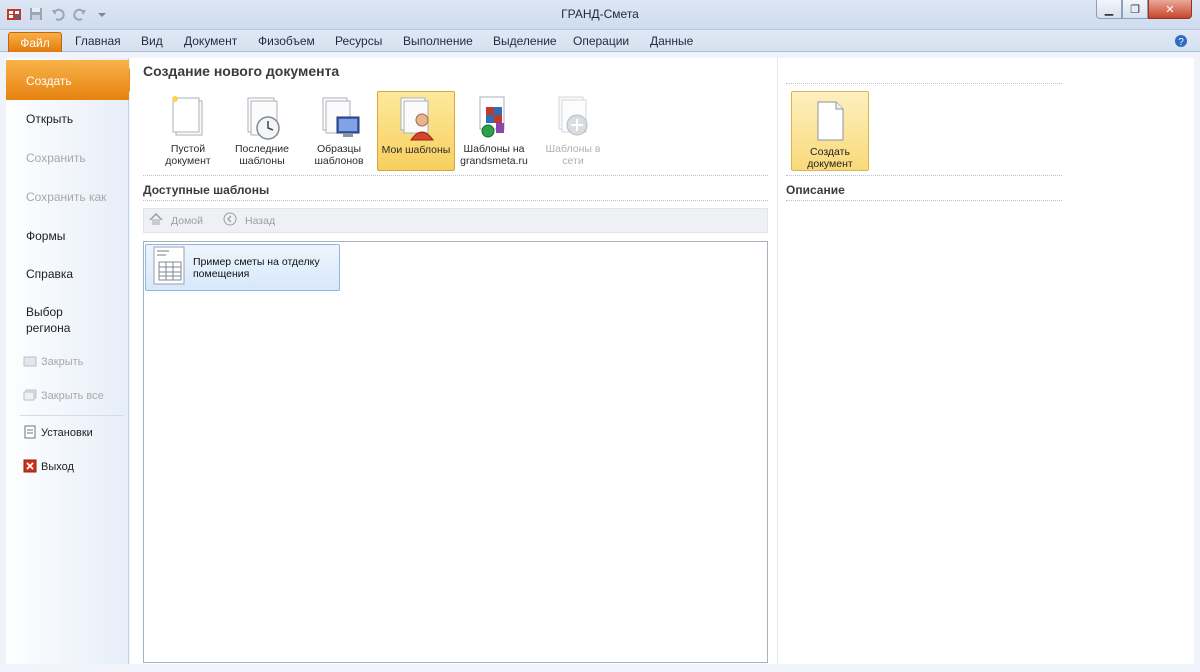  I want to click on nav-close-label: Закрыть, so click(62, 362).